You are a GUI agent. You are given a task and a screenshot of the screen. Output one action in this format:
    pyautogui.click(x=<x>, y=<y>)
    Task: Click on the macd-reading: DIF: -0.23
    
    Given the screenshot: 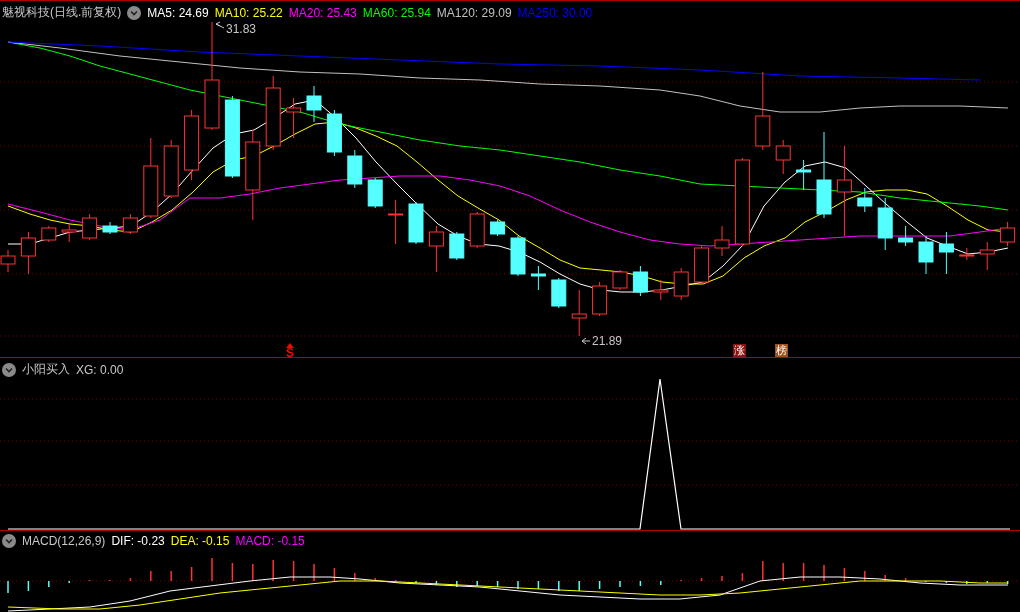 What is the action you would take?
    pyautogui.click(x=138, y=541)
    